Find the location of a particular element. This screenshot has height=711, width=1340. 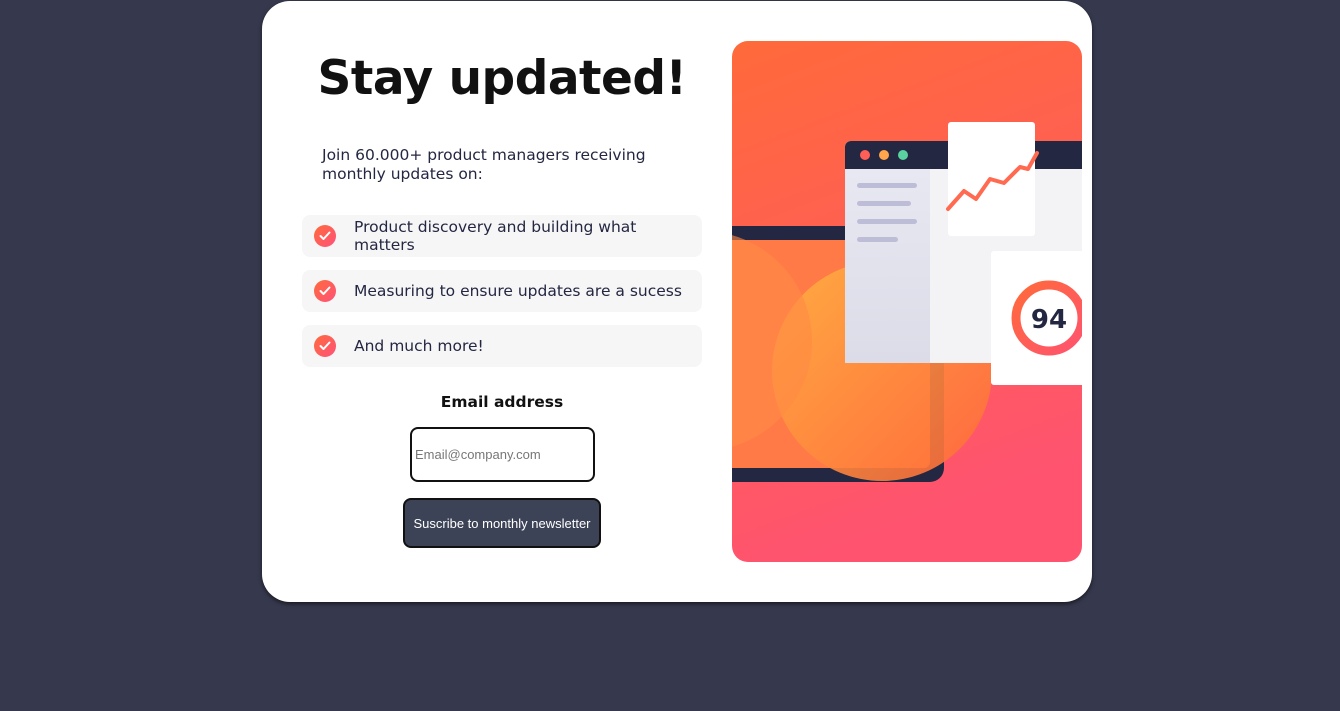

subscribe-button: Suscribe to monthly newsletter is located at coordinates (502, 523).